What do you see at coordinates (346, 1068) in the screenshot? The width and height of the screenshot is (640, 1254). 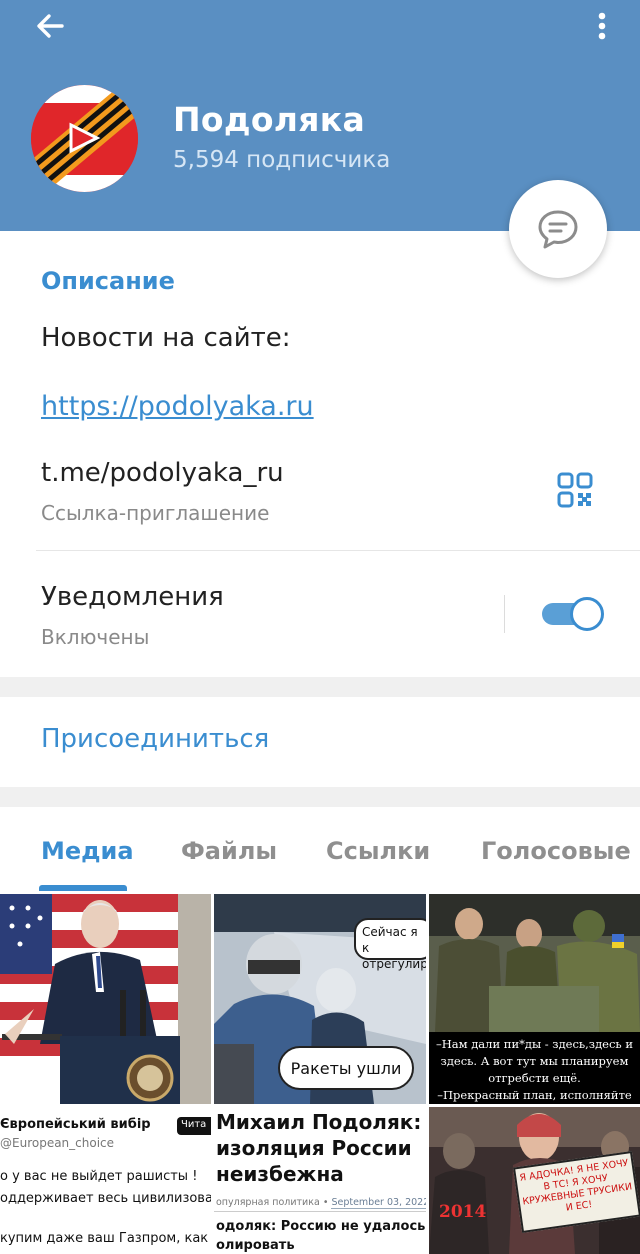 I see `speech-bubble: Ракеты ушли` at bounding box center [346, 1068].